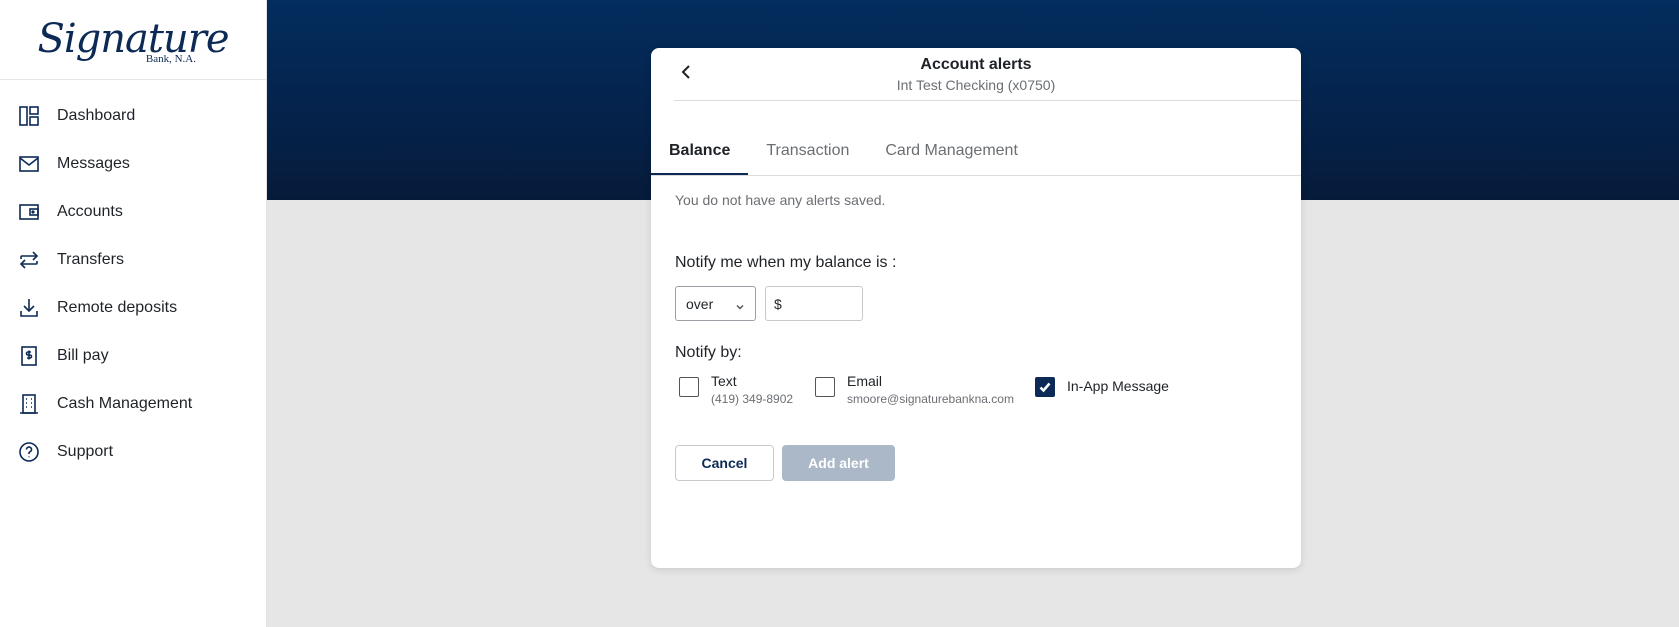 The height and width of the screenshot is (627, 1679). I want to click on channel-email-address: smoore@signaturebankna.com, so click(930, 399).